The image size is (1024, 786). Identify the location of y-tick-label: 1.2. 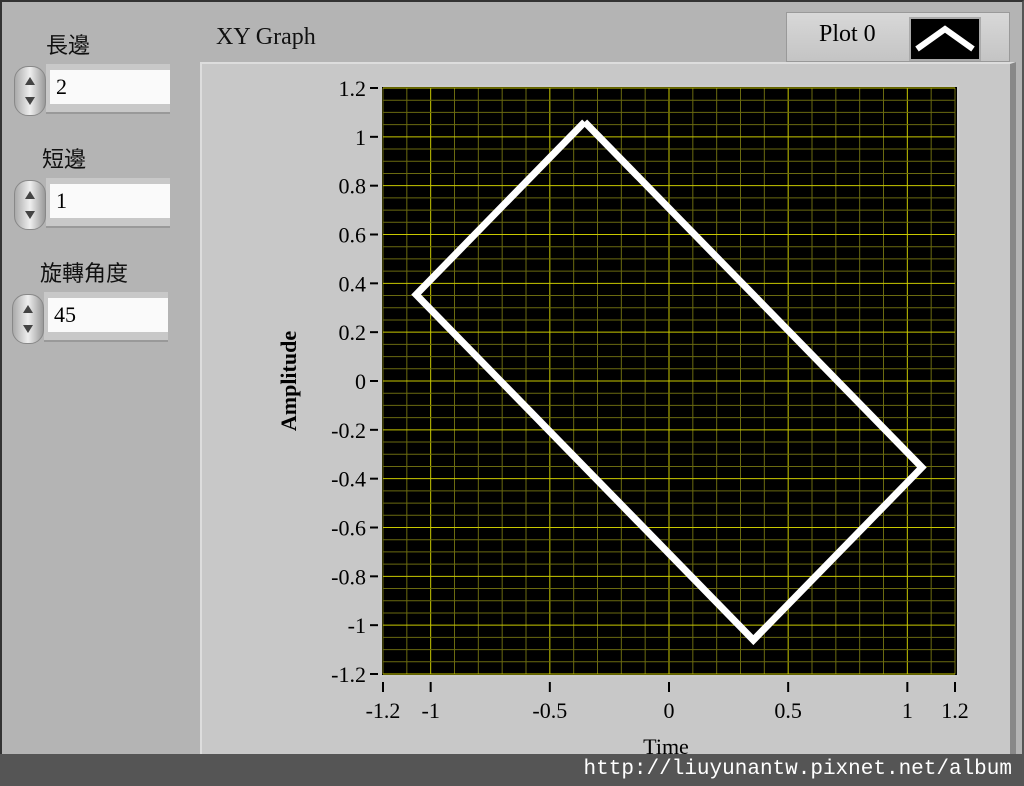
(353, 88).